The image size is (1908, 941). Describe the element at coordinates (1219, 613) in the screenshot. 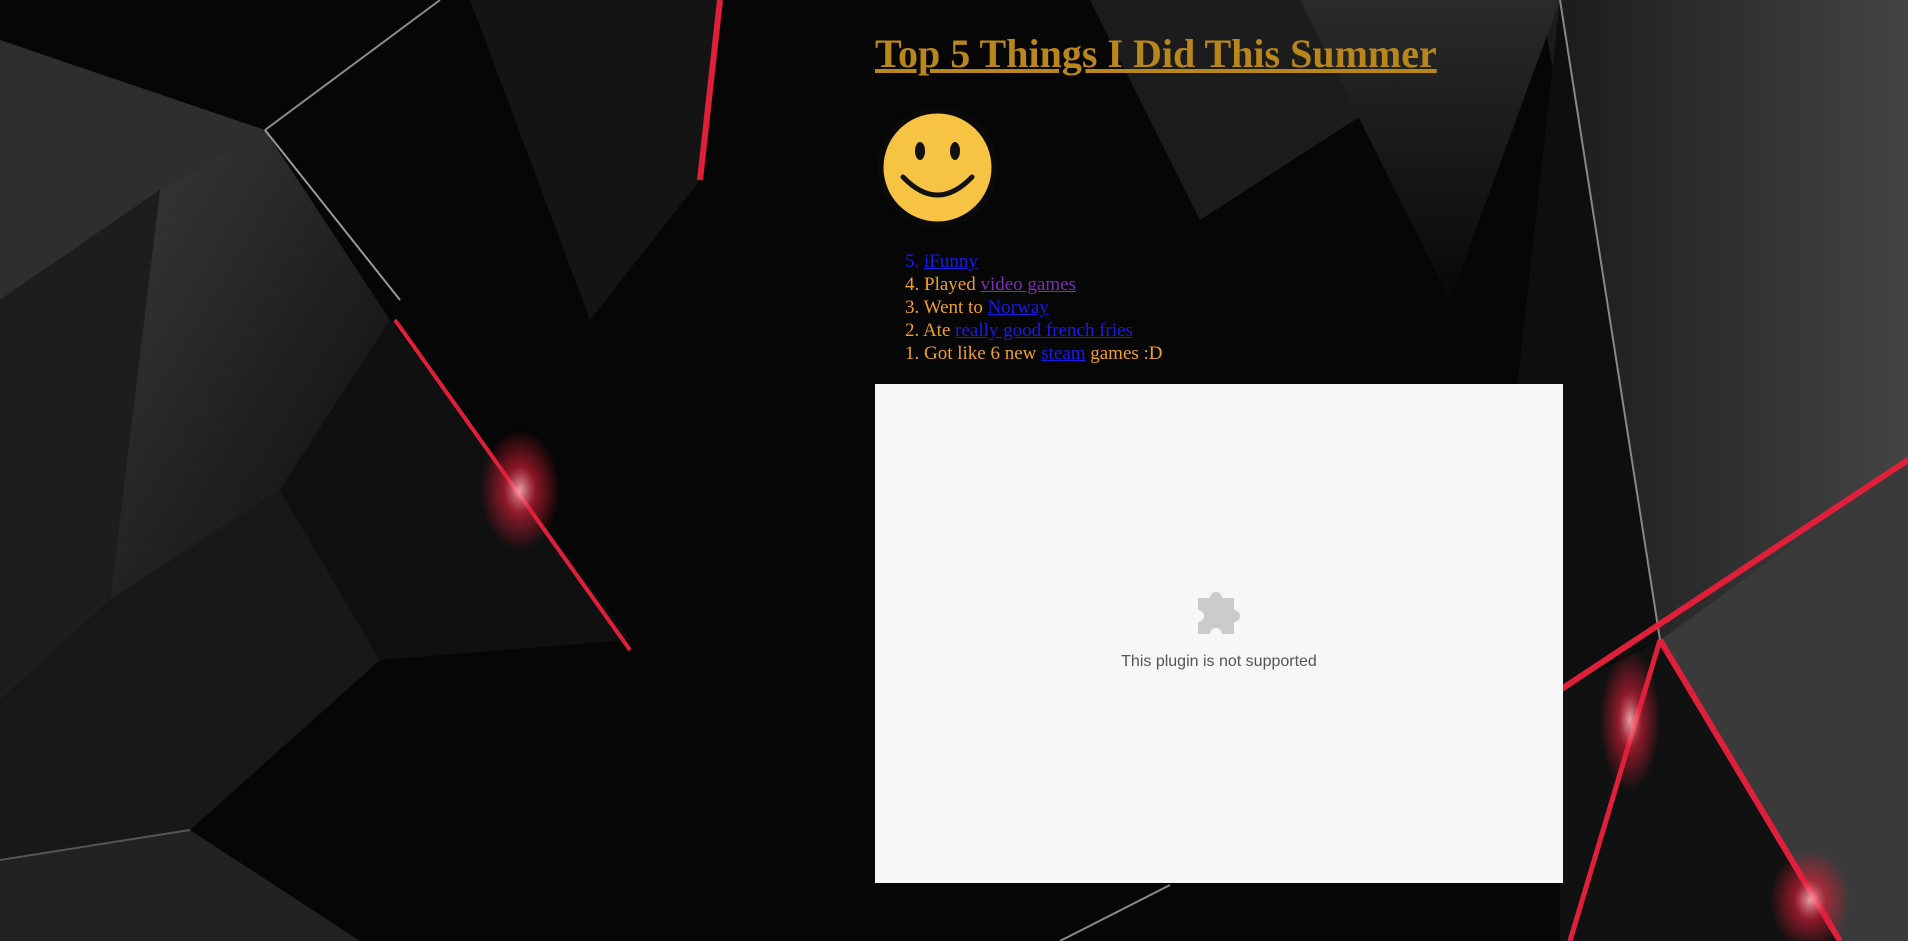

I see `puzzle-piece-icon` at that location.